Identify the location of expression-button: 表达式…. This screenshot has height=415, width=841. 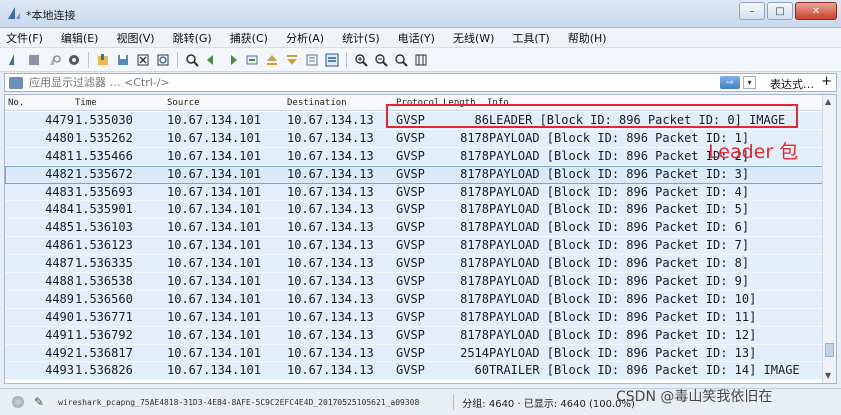
(792, 84).